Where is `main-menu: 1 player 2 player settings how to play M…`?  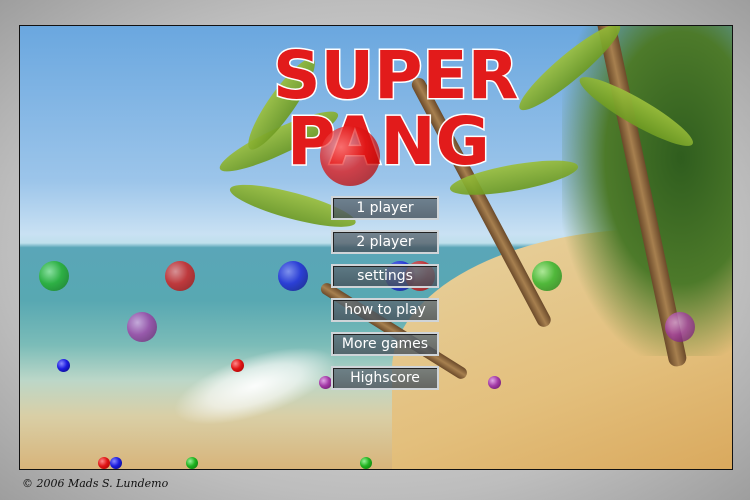 main-menu: 1 player 2 player settings how to play M… is located at coordinates (385, 298).